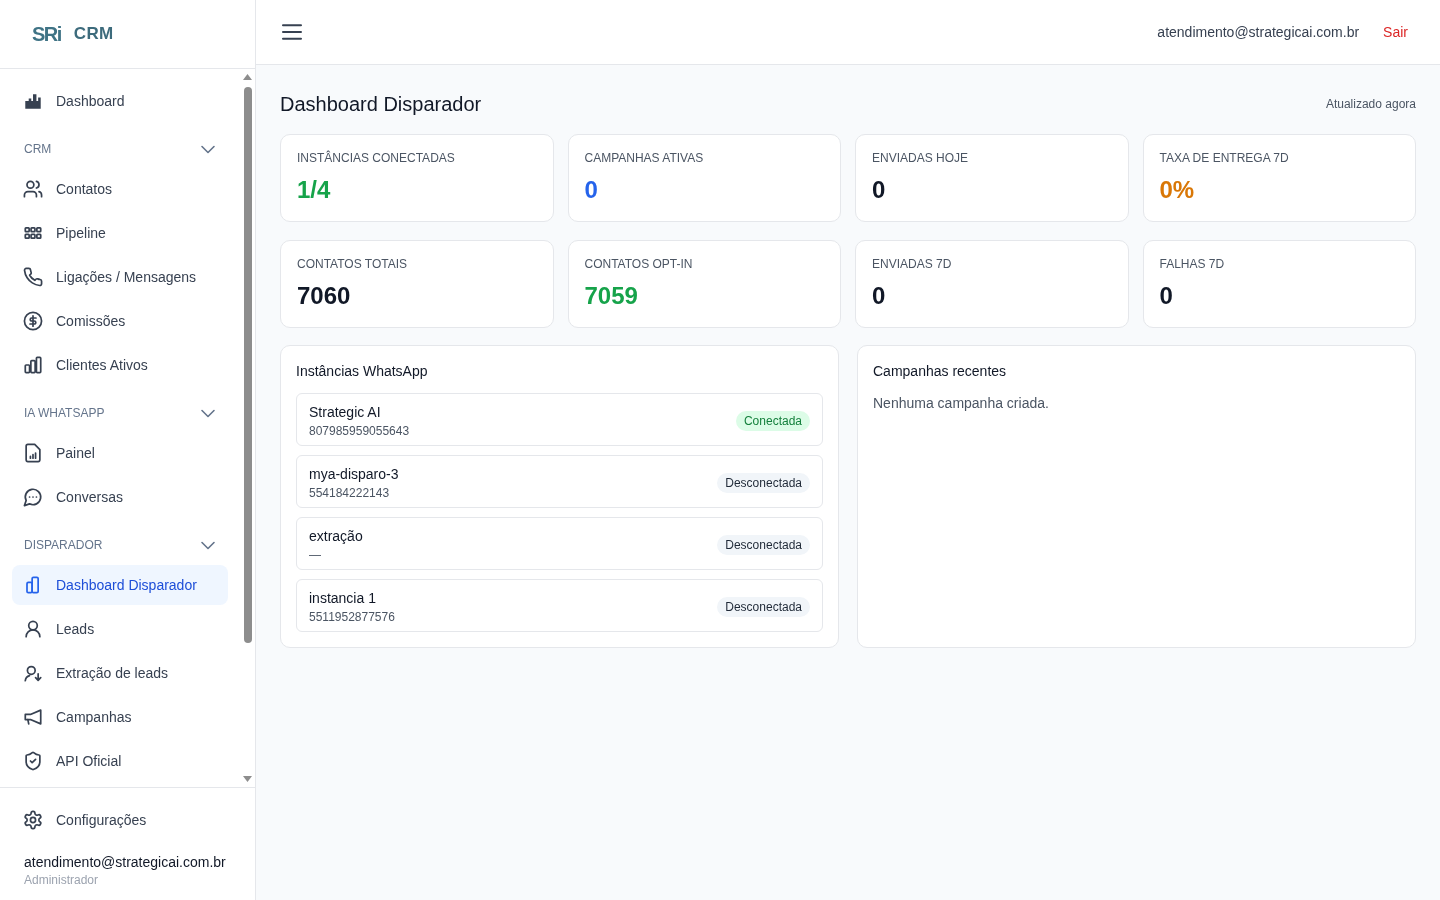  I want to click on stat-label: CONTATOS OPT-IN, so click(639, 264).